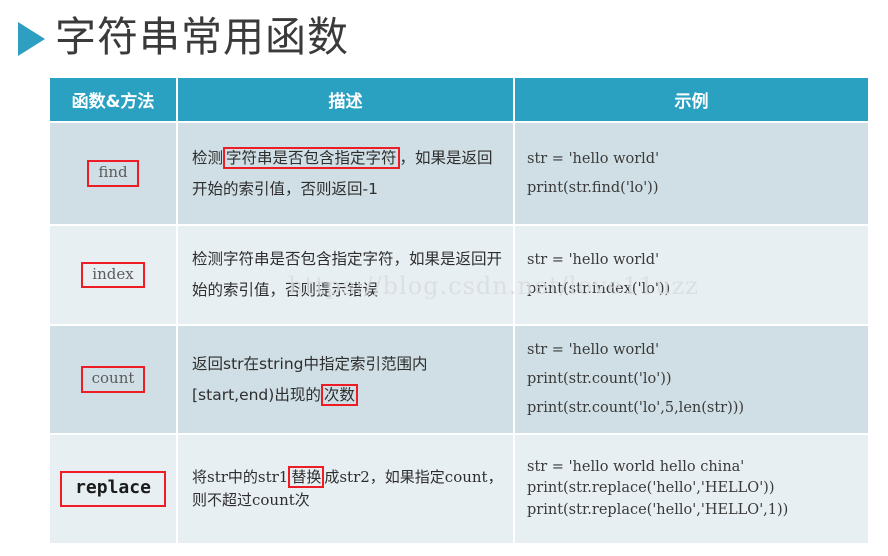  I want to click on play-triangle-icon, so click(31, 38).